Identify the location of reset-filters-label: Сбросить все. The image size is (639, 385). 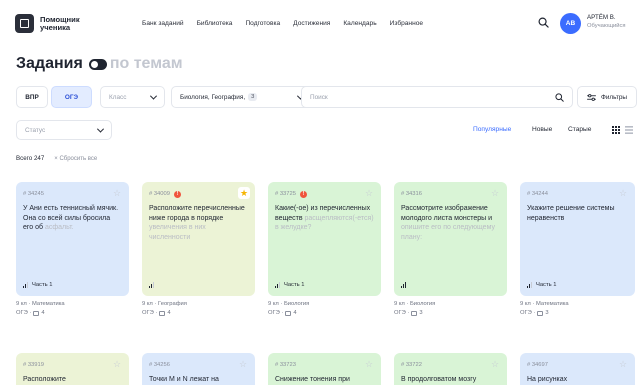
(78, 158).